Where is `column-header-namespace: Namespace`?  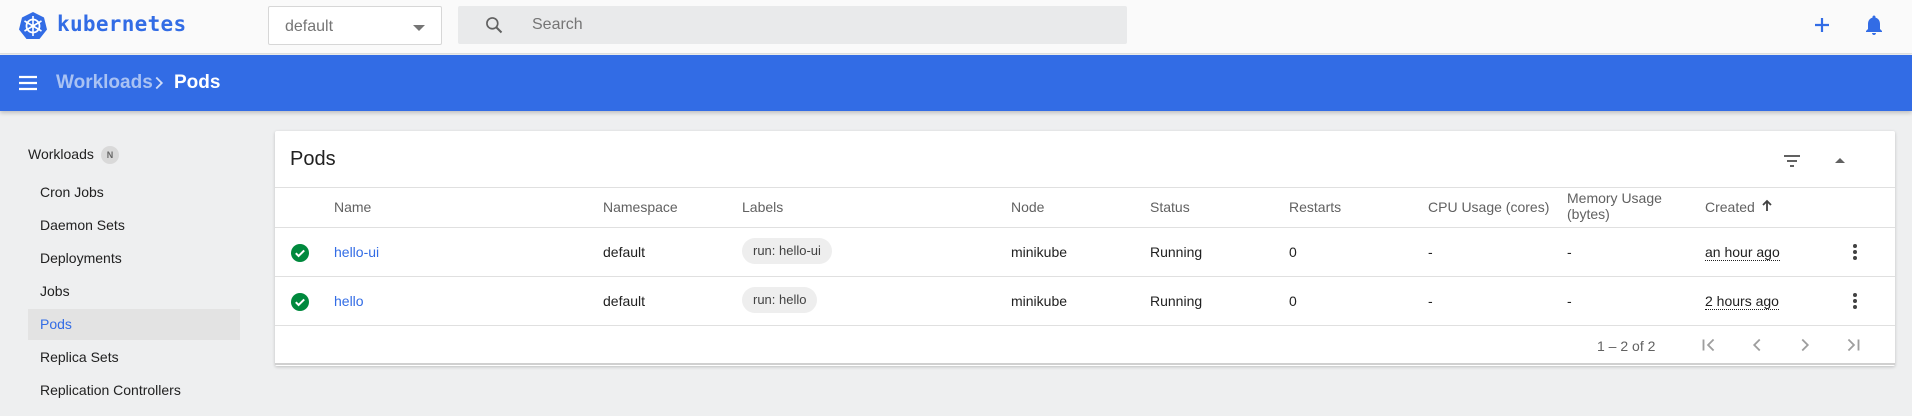
column-header-namespace: Namespace is located at coordinates (640, 207).